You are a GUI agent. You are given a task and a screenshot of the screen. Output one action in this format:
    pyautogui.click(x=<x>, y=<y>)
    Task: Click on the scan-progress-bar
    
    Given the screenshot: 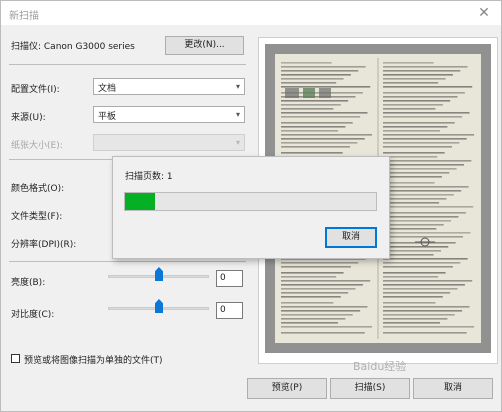 What is the action you would take?
    pyautogui.click(x=250, y=201)
    